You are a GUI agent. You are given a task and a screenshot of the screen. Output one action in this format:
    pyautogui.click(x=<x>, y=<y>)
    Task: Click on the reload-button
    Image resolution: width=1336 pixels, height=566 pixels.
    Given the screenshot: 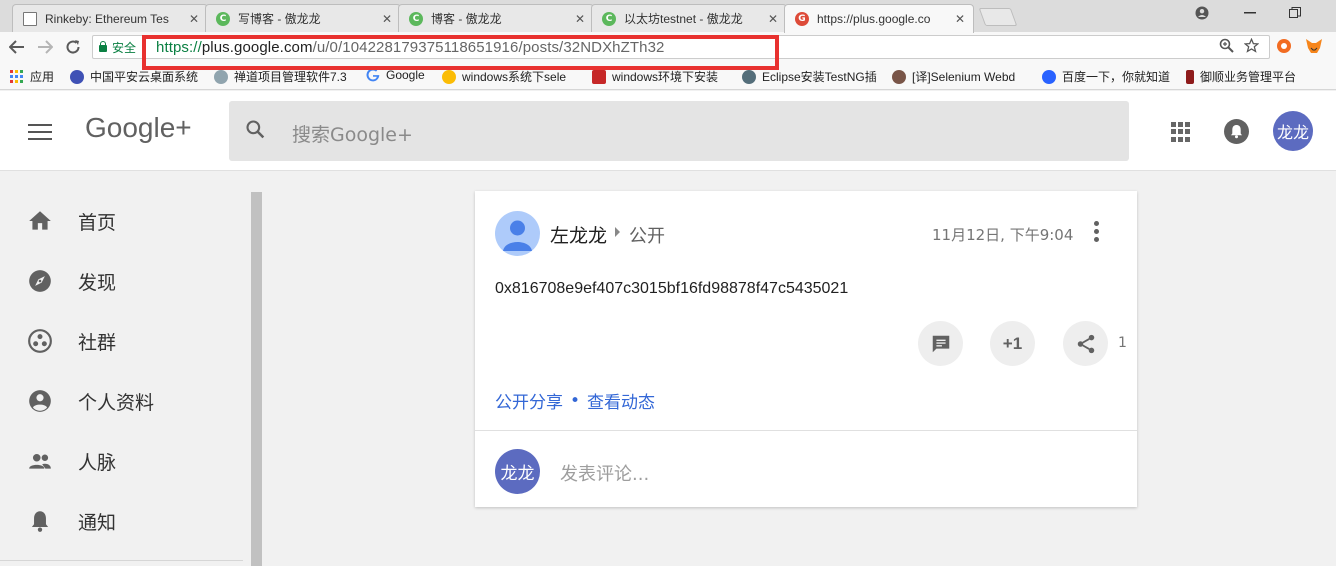 What is the action you would take?
    pyautogui.click(x=73, y=47)
    